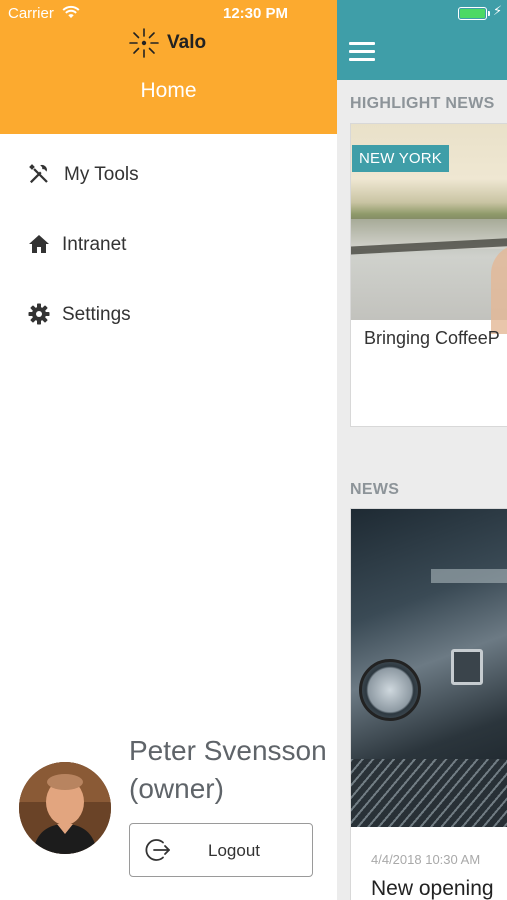  I want to click on clock: 12:30 PM, so click(256, 13).